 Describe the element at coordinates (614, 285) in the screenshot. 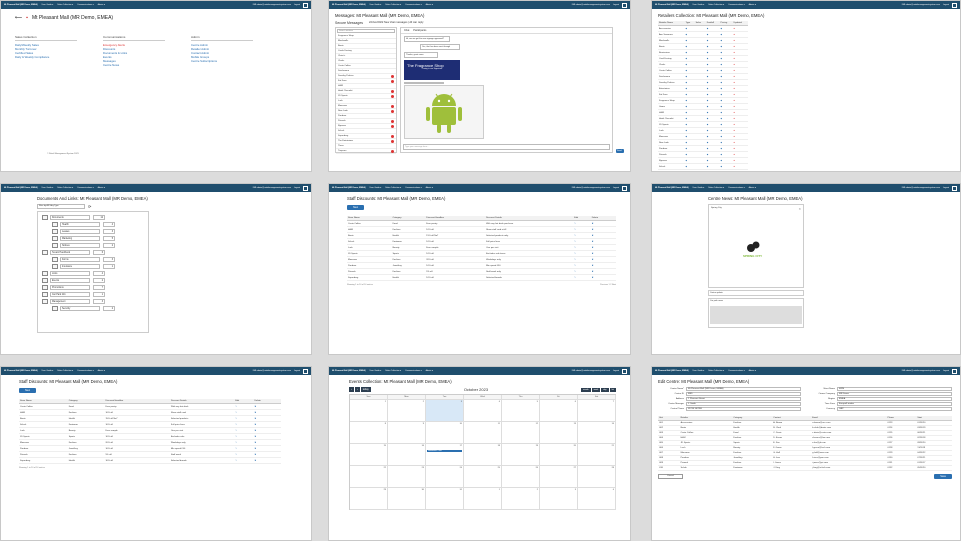

I see `next-page: Next` at that location.